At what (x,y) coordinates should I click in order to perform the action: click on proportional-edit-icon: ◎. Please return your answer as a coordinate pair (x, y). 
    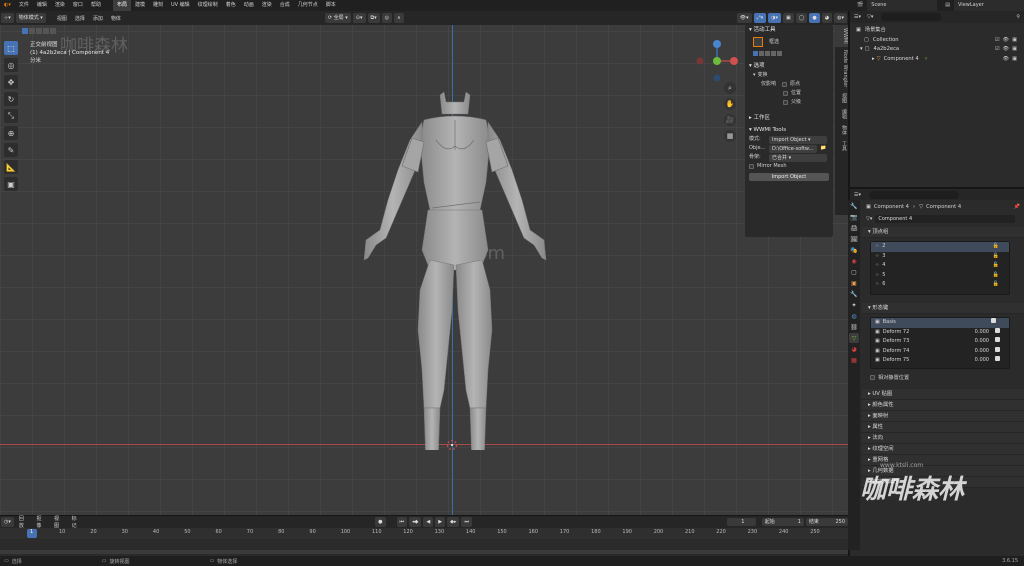
    Looking at the image, I should click on (386, 18).